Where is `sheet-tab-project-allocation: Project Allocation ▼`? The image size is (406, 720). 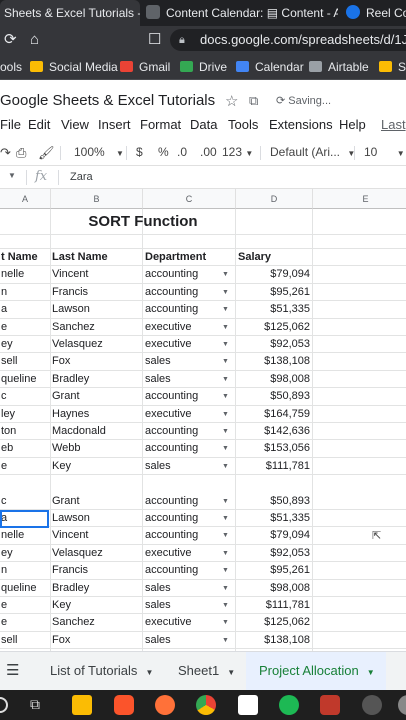
sheet-tab-project-allocation: Project Allocation ▼ is located at coordinates (316, 671).